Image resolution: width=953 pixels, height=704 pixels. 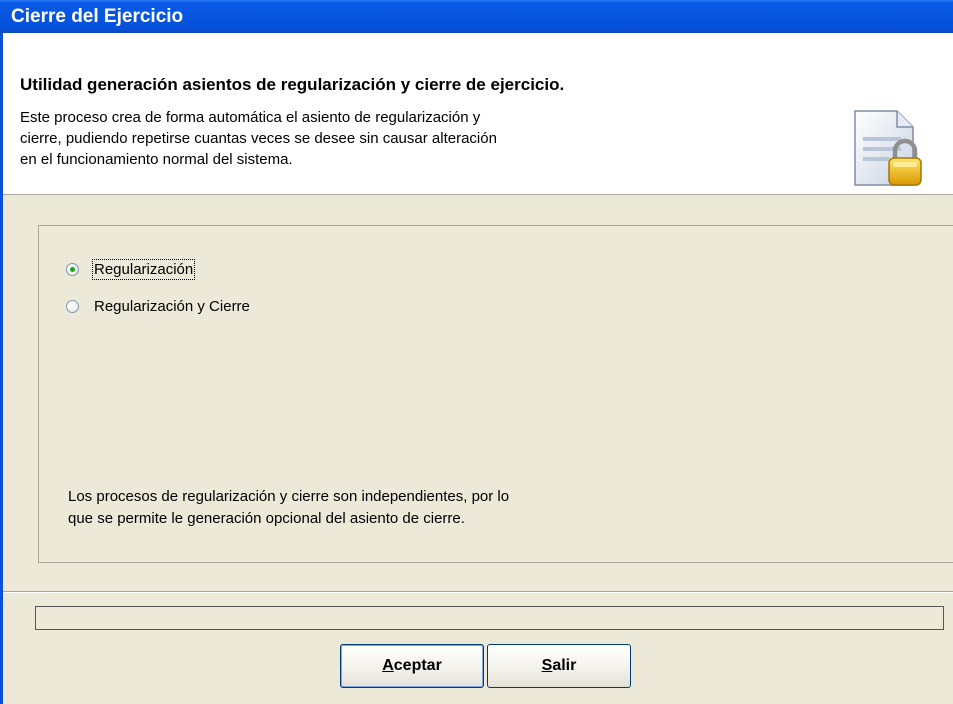 What do you see at coordinates (478, 592) in the screenshot?
I see `separator` at bounding box center [478, 592].